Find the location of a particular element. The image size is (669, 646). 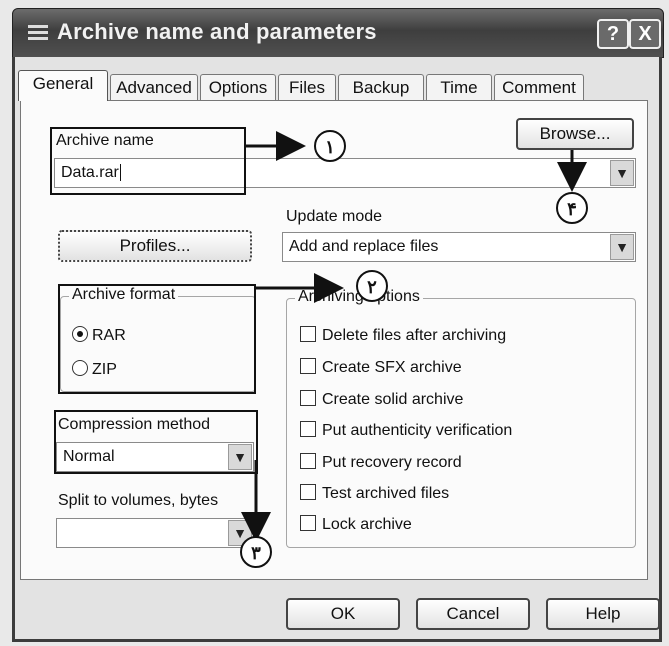

annotation-number-2: ٢ is located at coordinates (372, 286).